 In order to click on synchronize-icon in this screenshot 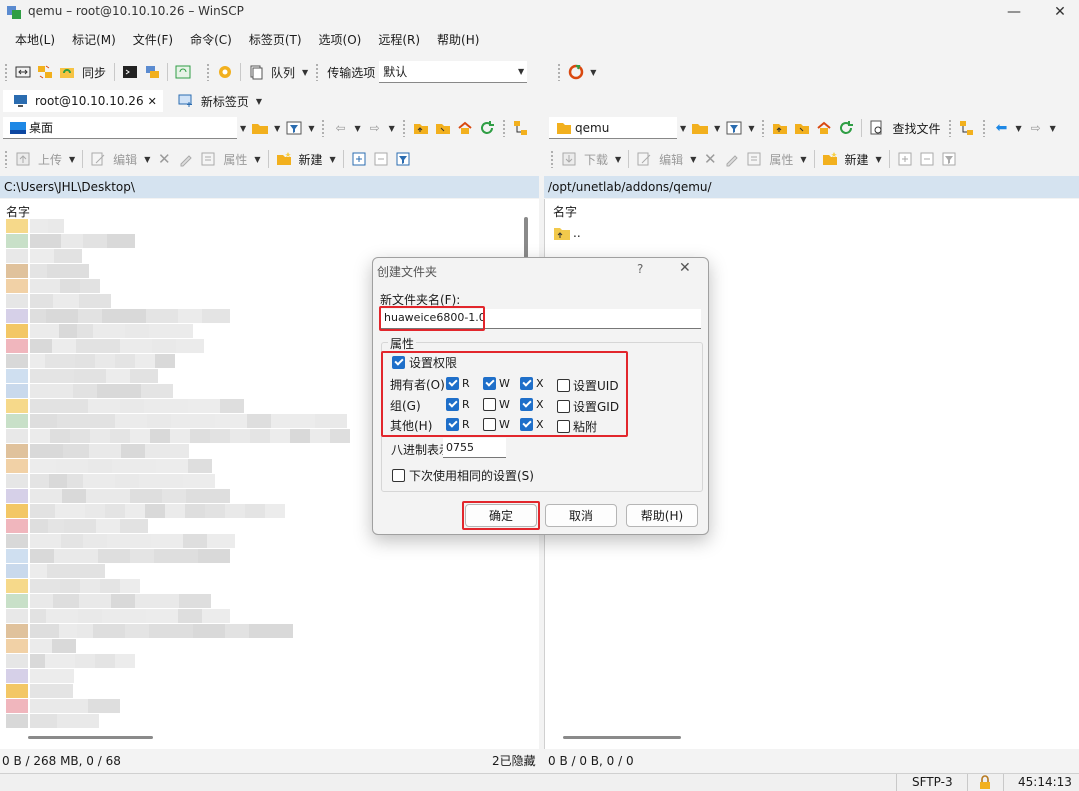, I will do `click(45, 72)`.